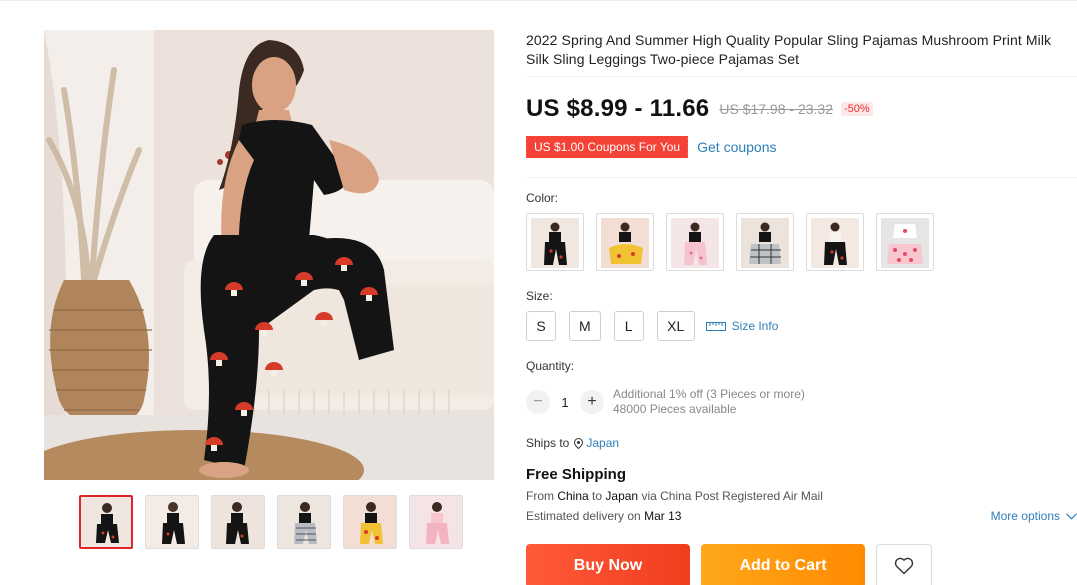 This screenshot has height=585, width=1077. What do you see at coordinates (1071, 516) in the screenshot?
I see `chevron-down-icon` at bounding box center [1071, 516].